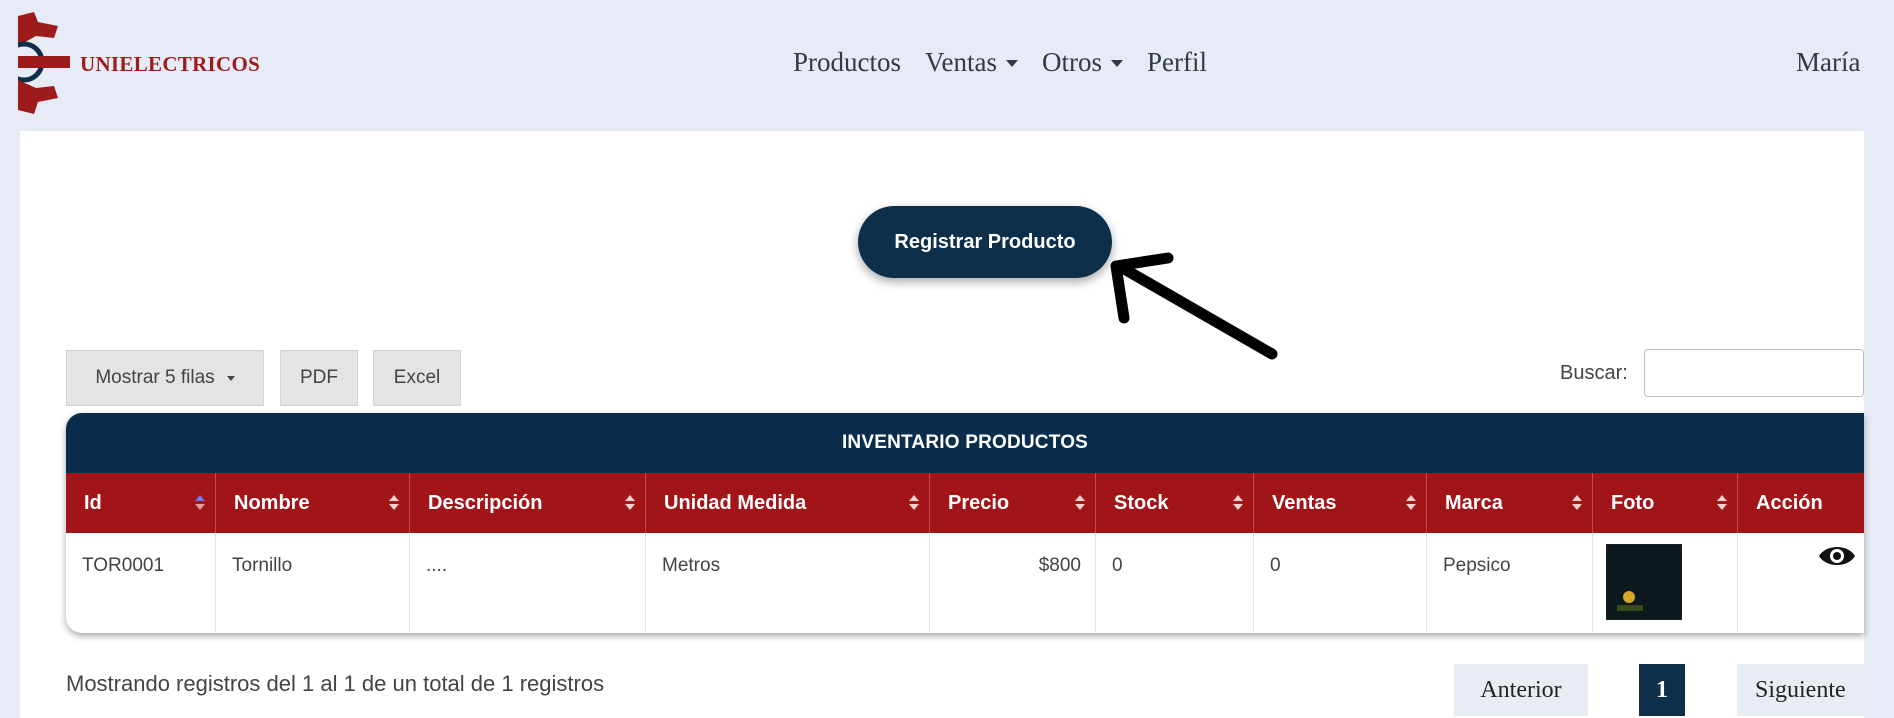 The width and height of the screenshot is (1894, 718). I want to click on cell-ventas: 0, so click(1340, 583).